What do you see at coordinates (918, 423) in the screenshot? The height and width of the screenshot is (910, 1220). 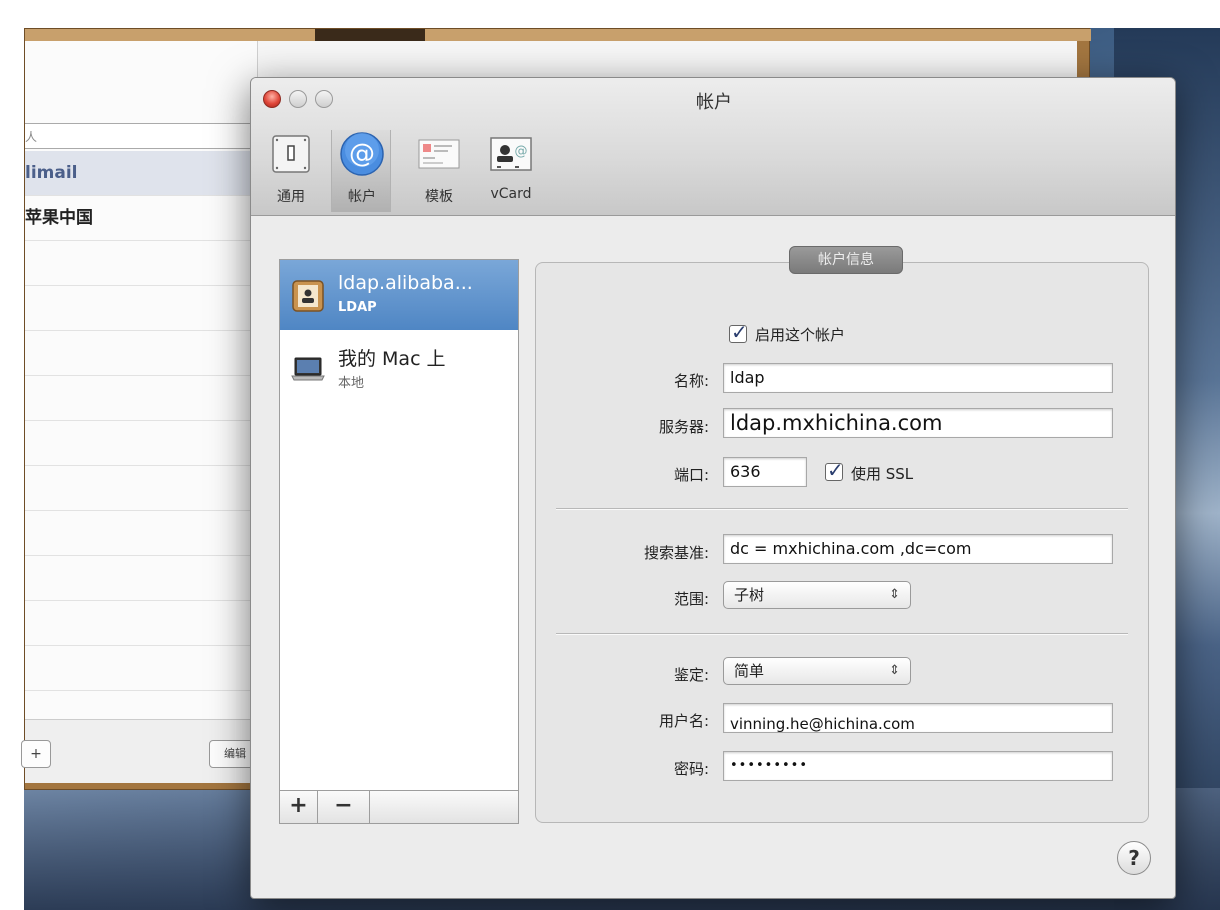 I see `server-field: ldap.mxhichina.com` at bounding box center [918, 423].